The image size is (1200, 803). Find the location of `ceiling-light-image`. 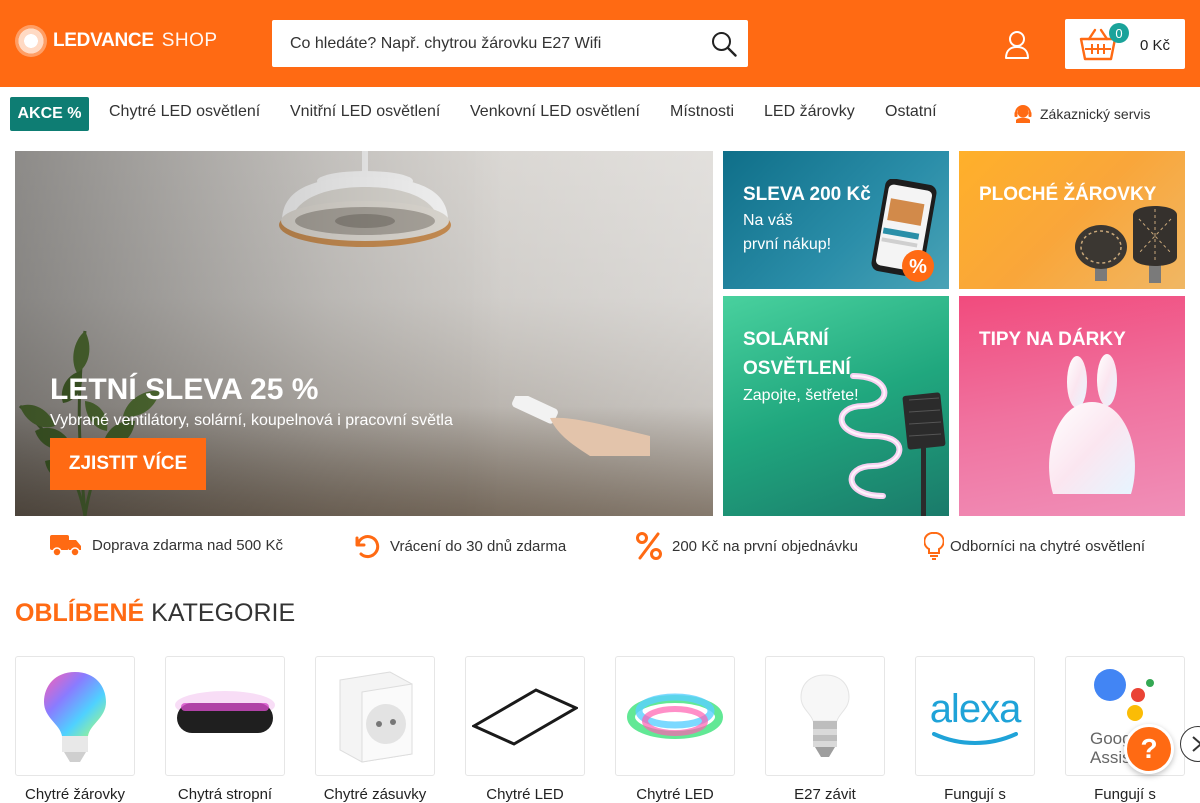

ceiling-light-image is located at coordinates (225, 712).